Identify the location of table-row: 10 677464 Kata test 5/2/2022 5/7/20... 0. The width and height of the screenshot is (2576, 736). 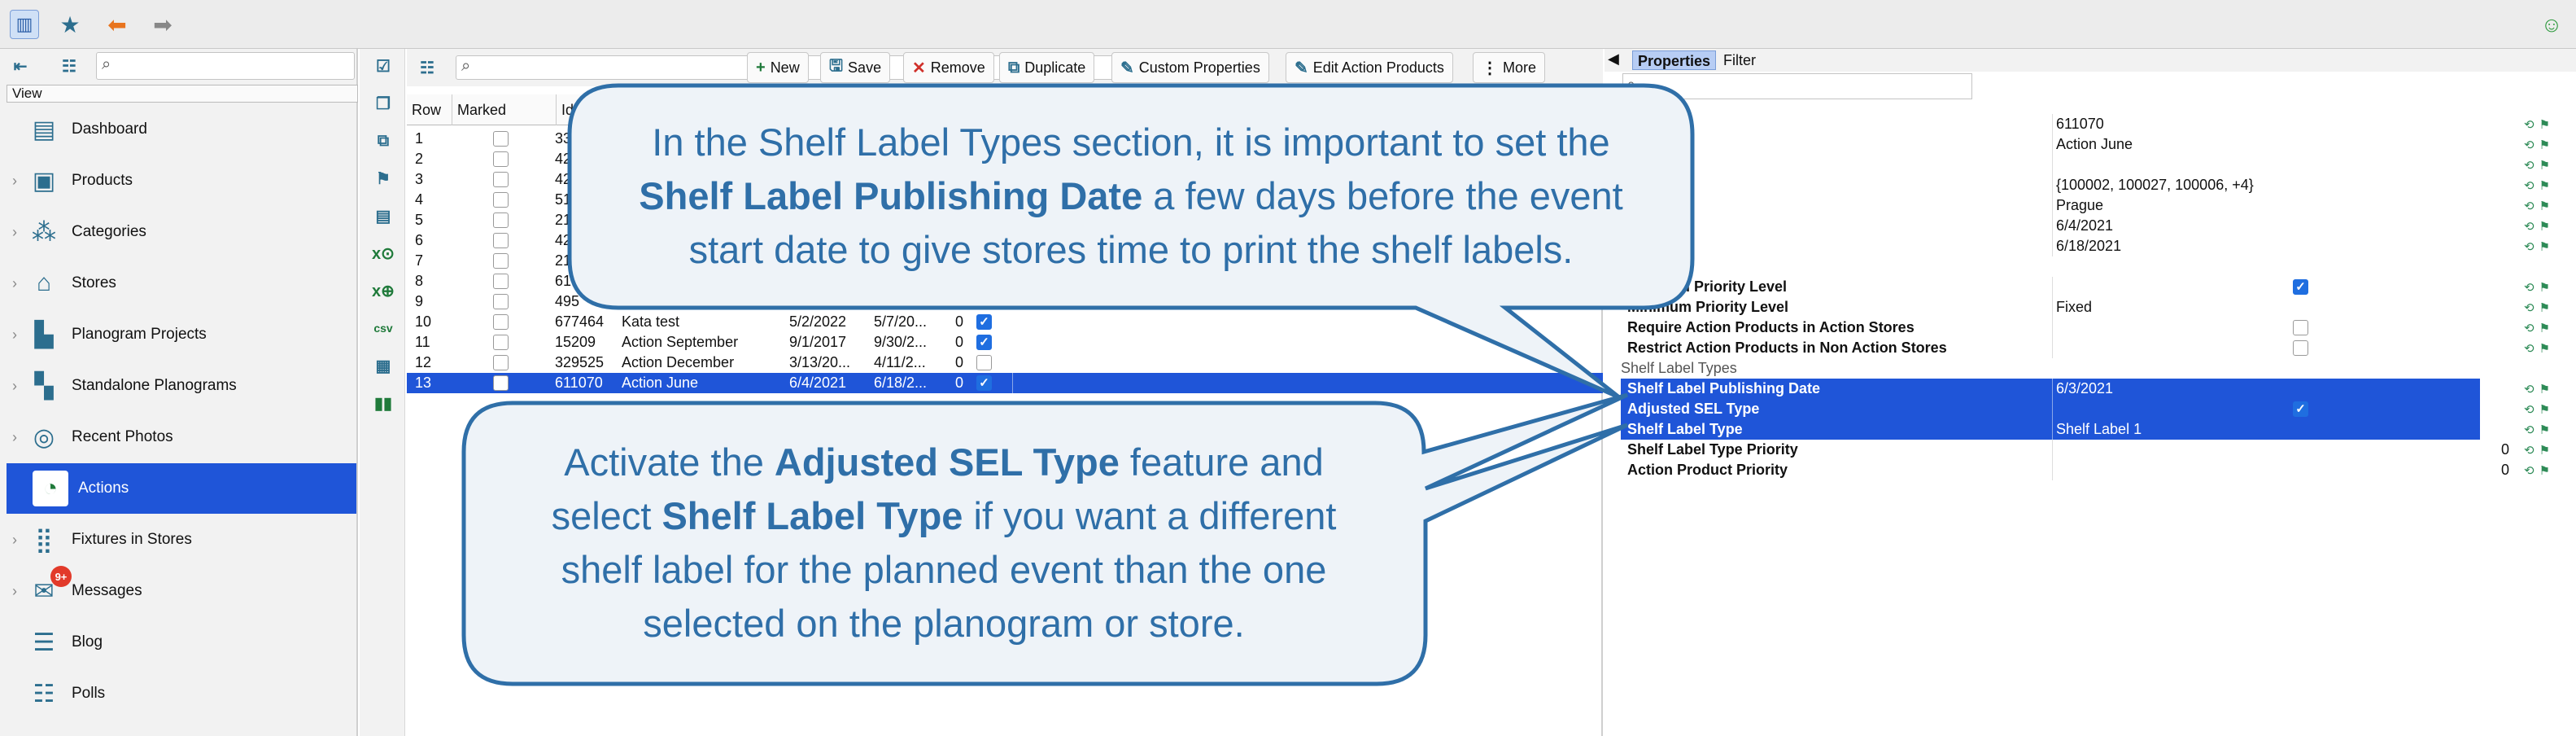
(1005, 322).